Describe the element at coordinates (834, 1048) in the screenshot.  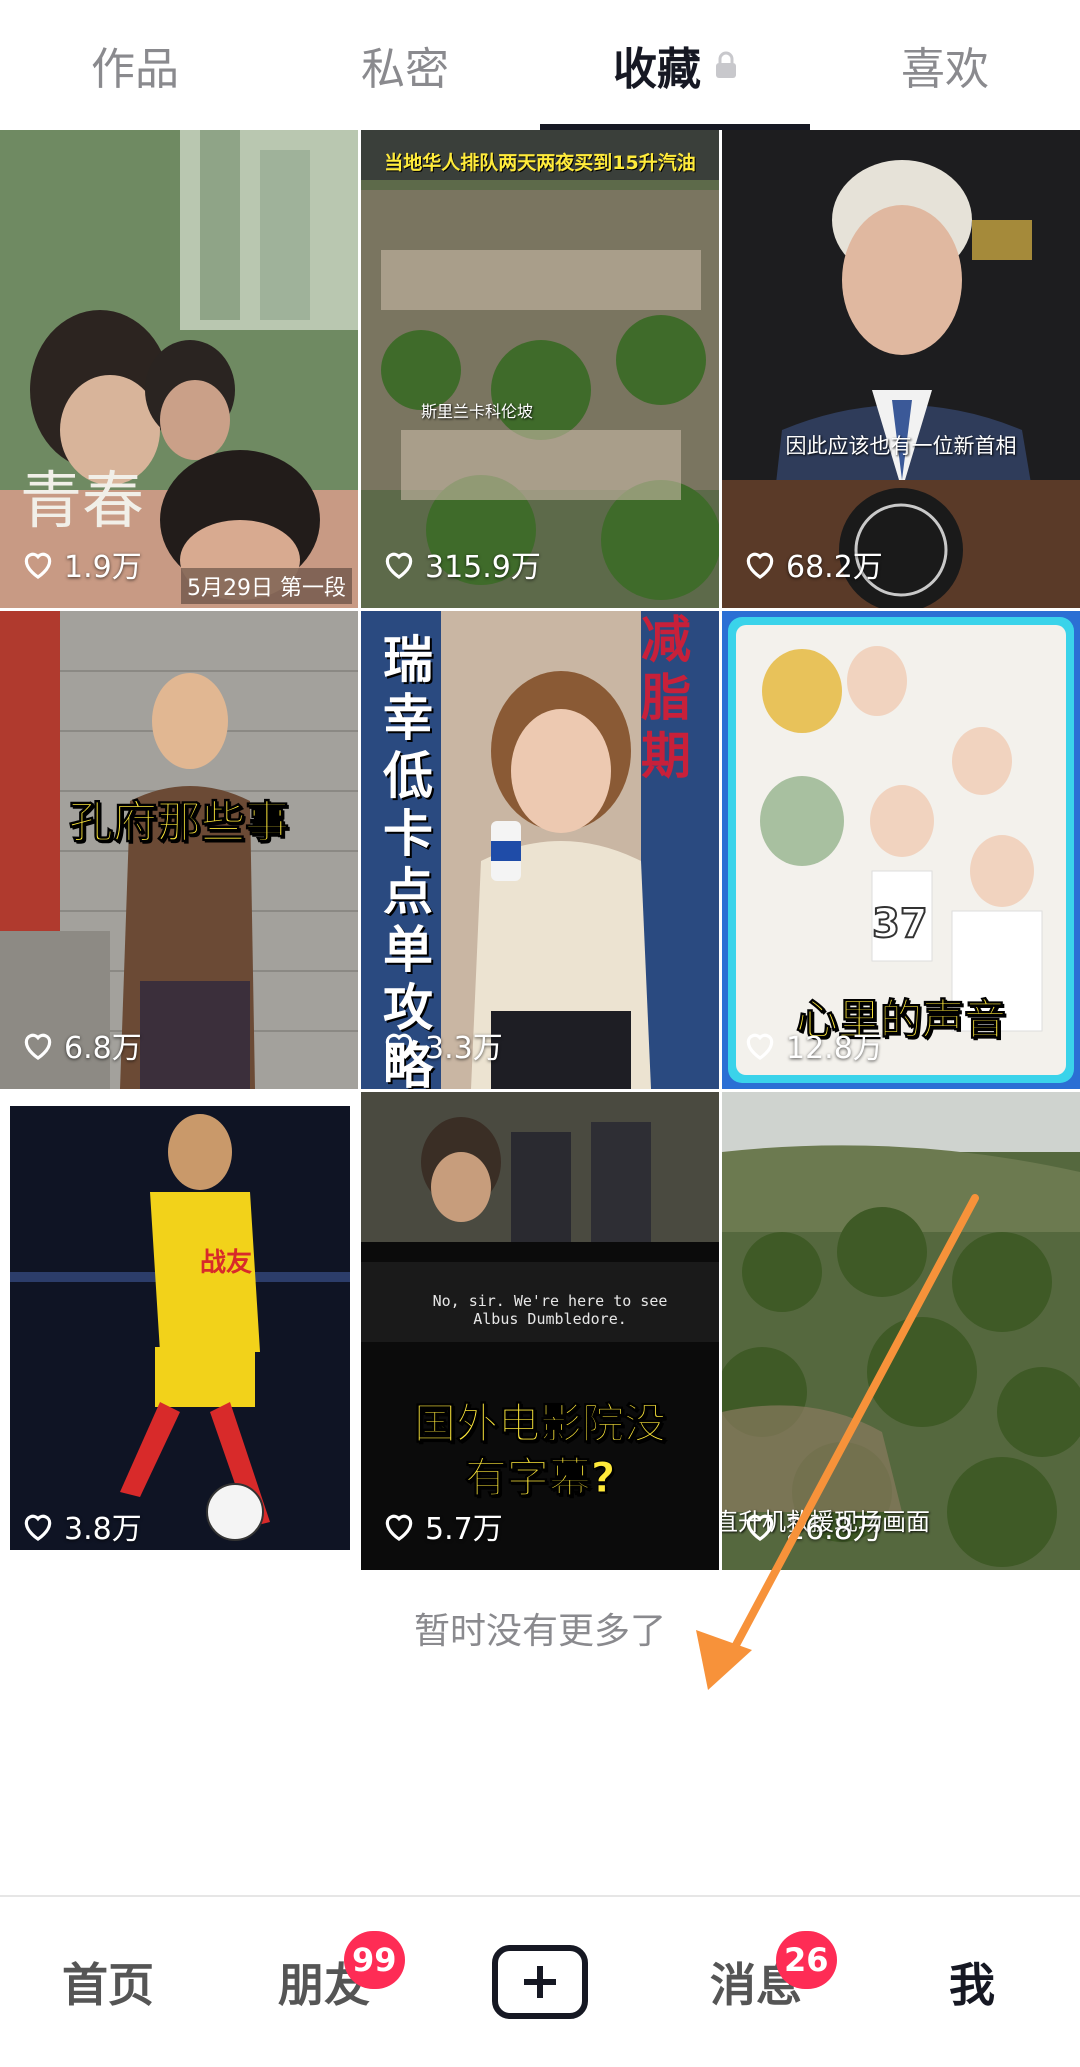
I see `like-count-value: 12.8万` at that location.